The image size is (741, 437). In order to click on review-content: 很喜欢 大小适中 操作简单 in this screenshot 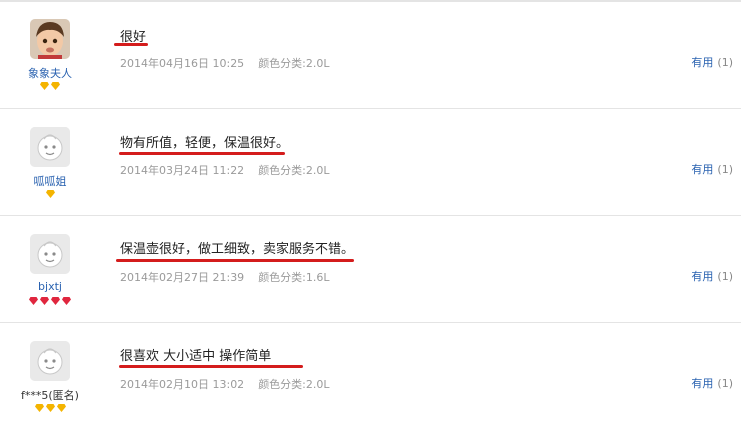, I will do `click(196, 356)`.